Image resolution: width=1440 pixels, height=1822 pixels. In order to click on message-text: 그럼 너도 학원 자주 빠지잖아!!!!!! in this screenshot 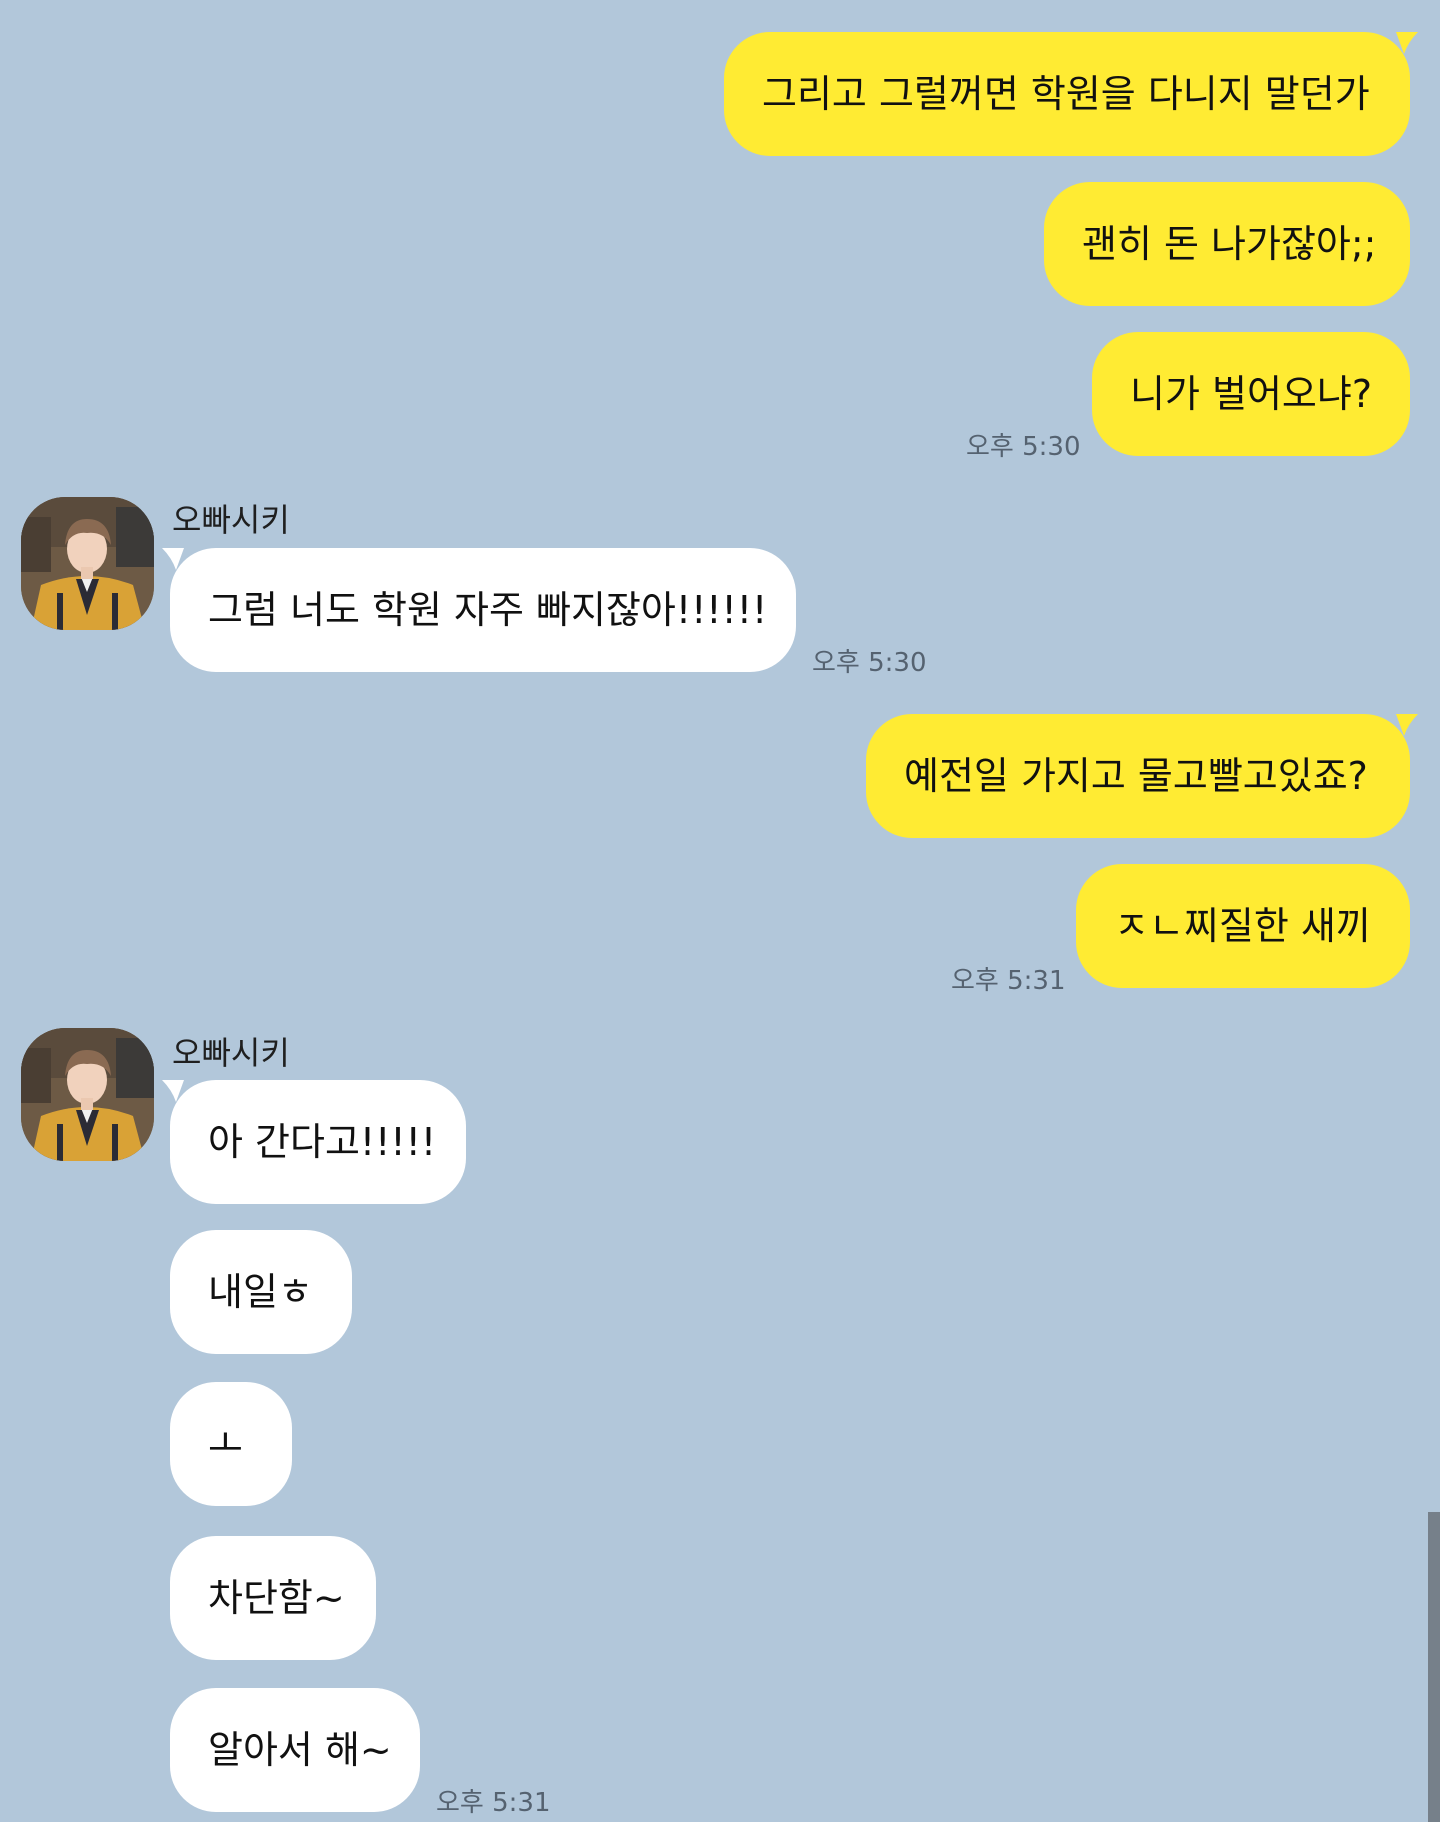, I will do `click(488, 610)`.